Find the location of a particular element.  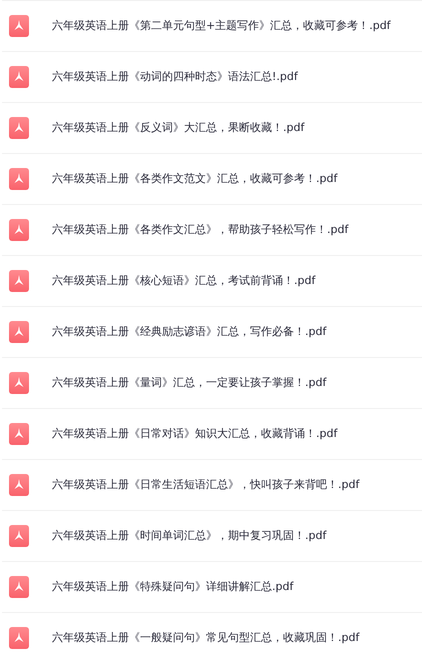

file-row: 六年级英语上册《经典励志谚语》汇总，写作必备！.pdf is located at coordinates (212, 331).